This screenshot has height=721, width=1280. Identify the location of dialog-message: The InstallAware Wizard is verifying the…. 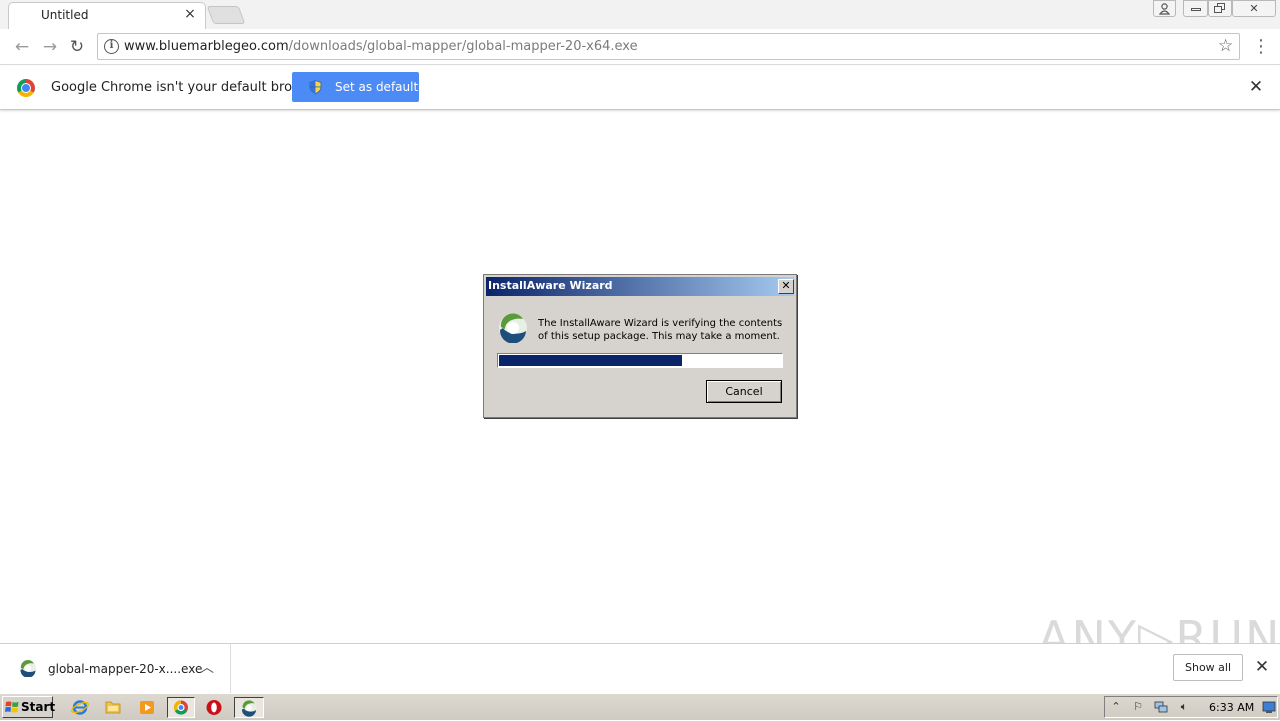
(660, 330).